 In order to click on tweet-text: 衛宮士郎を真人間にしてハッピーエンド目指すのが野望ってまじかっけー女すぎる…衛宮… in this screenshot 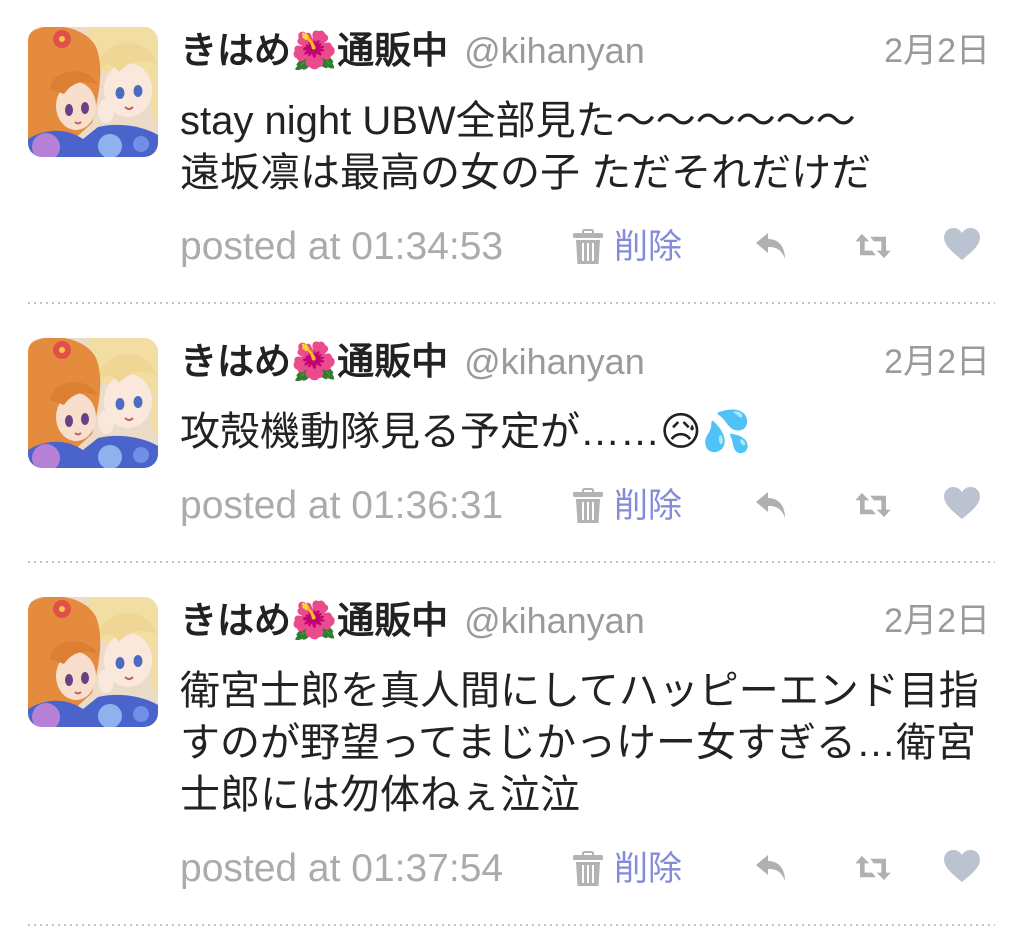, I will do `click(579, 743)`.